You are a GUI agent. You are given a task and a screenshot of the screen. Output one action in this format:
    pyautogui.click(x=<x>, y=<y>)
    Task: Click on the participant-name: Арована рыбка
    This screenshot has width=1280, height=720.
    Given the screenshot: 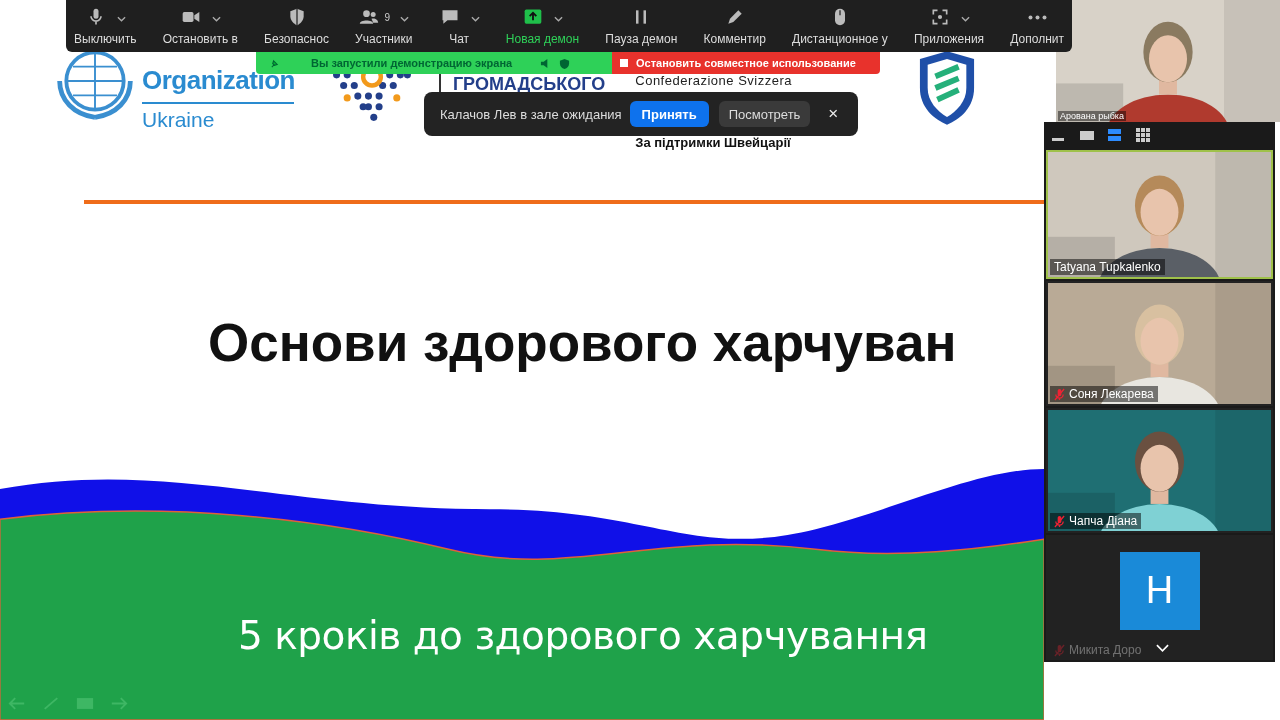 What is the action you would take?
    pyautogui.click(x=1092, y=116)
    